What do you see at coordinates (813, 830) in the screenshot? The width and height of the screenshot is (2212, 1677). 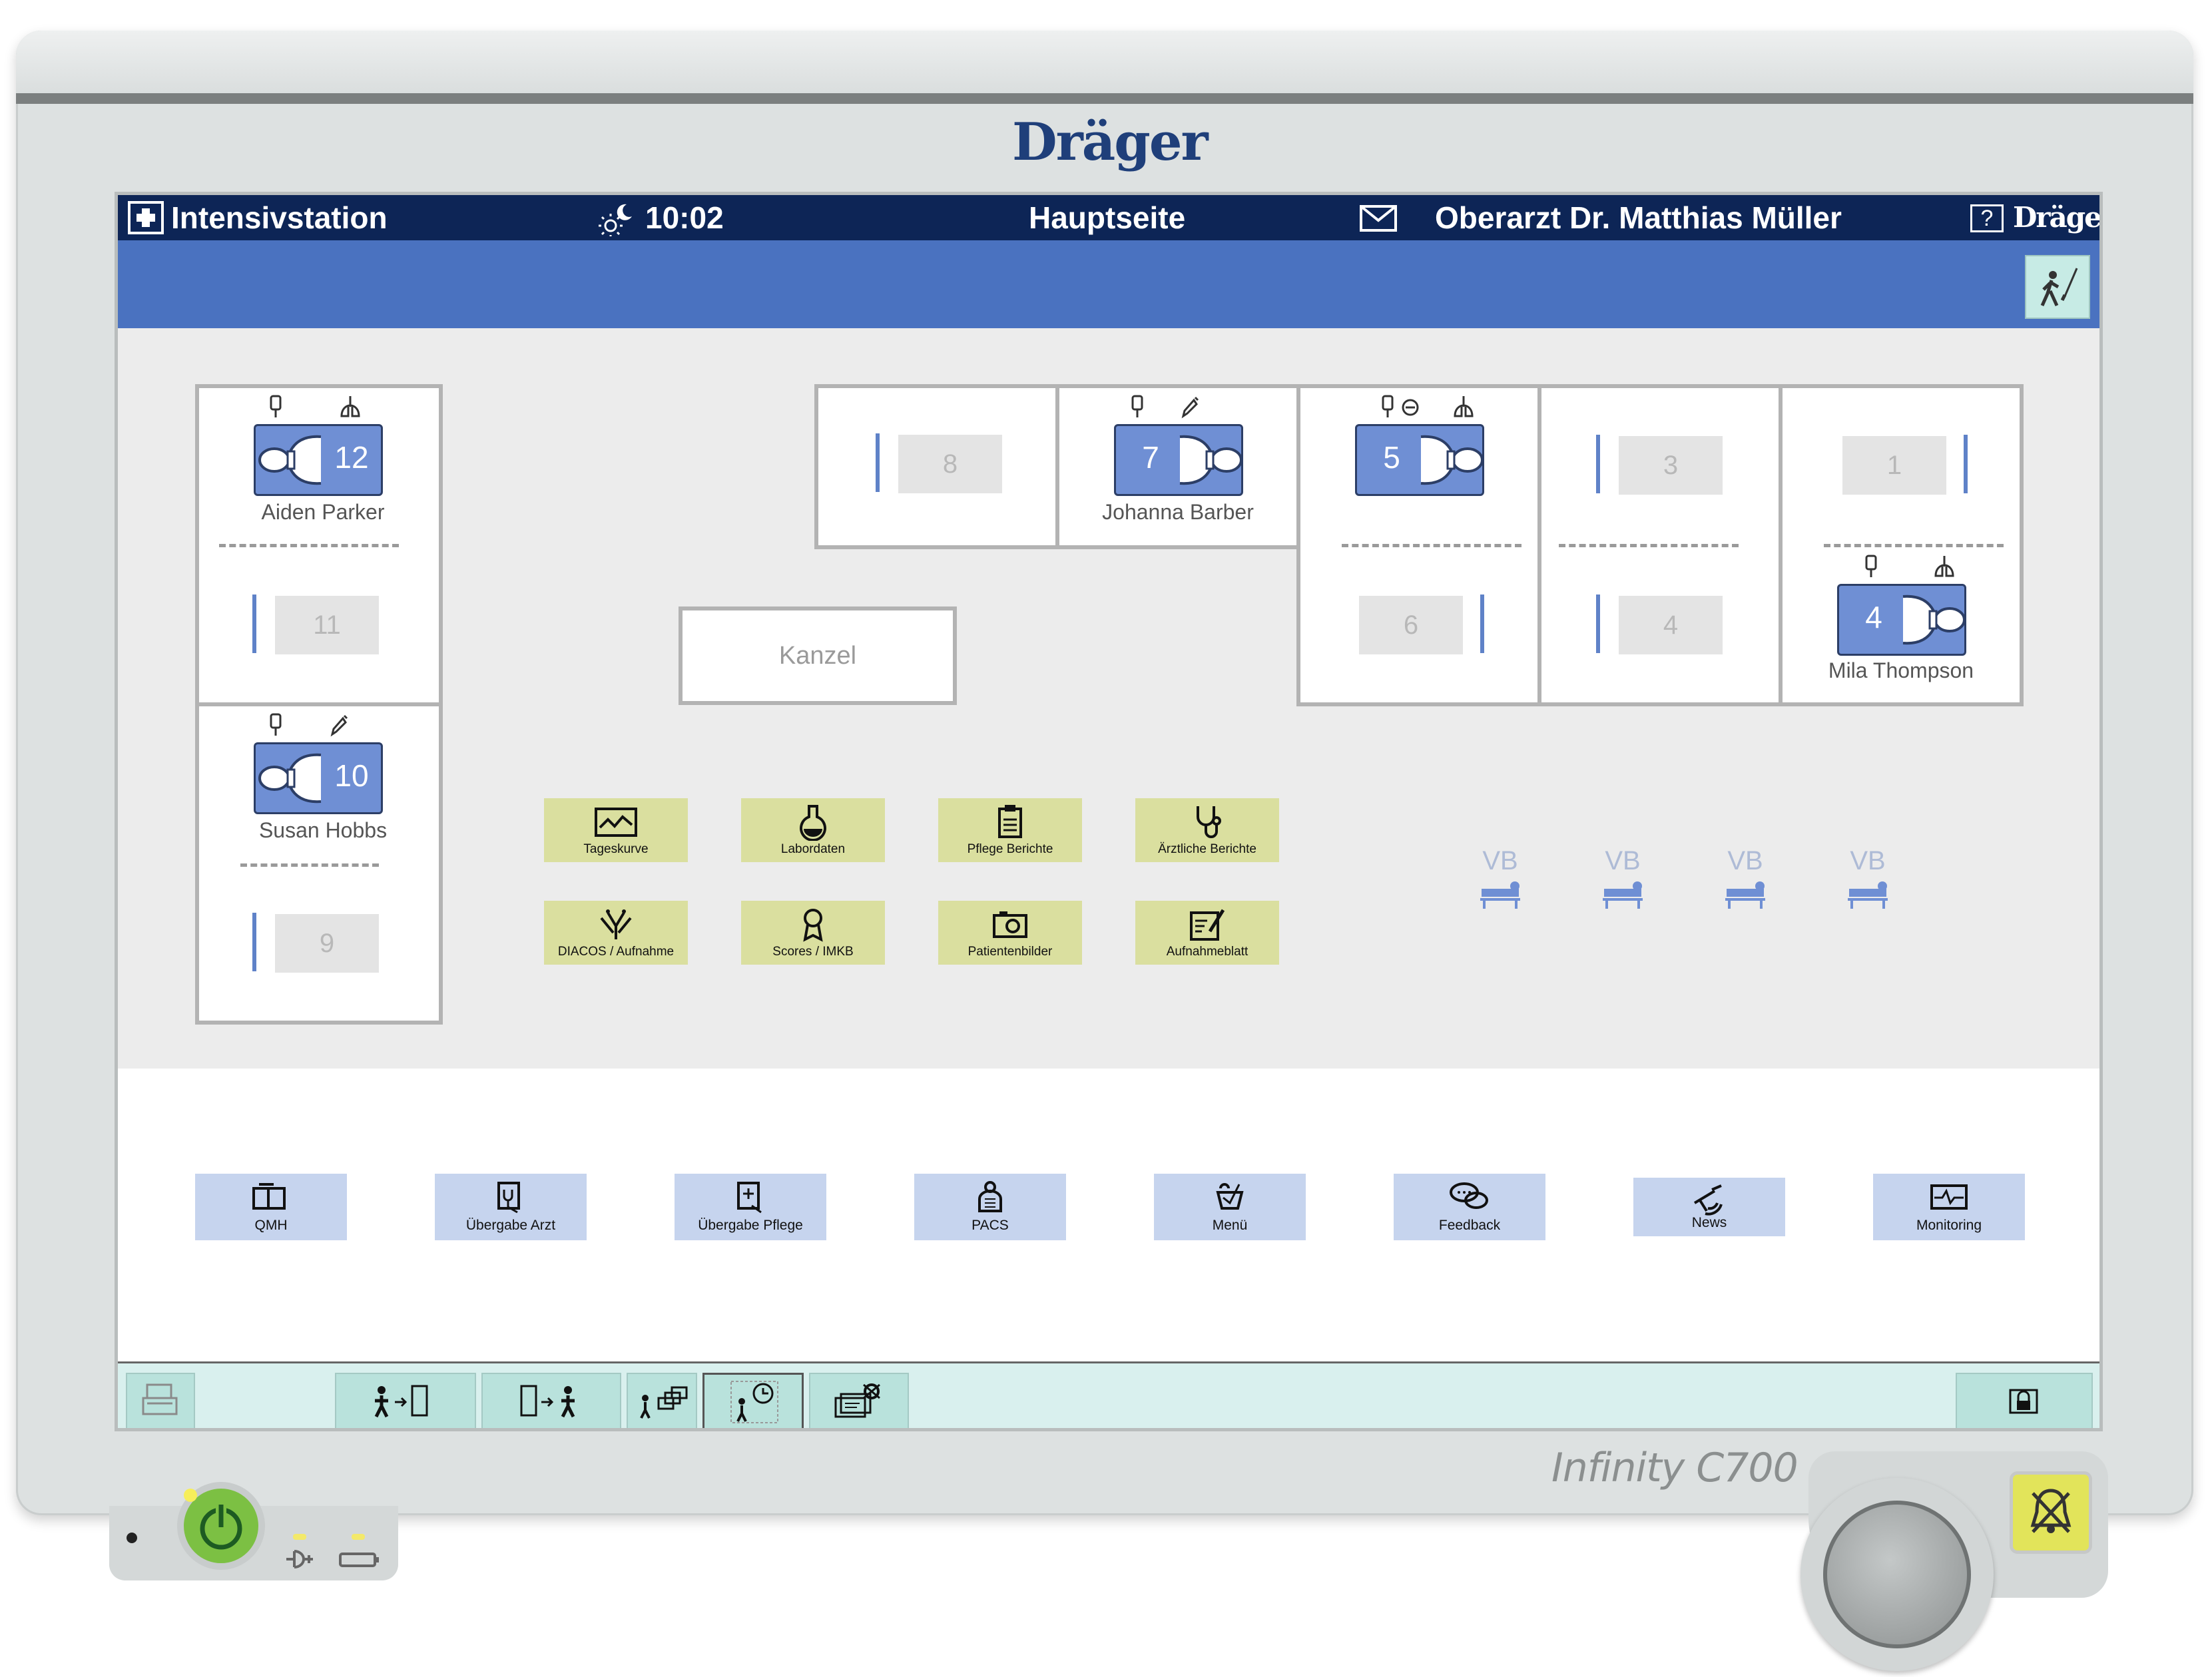 I see `labordaten-tile: Labordaten` at bounding box center [813, 830].